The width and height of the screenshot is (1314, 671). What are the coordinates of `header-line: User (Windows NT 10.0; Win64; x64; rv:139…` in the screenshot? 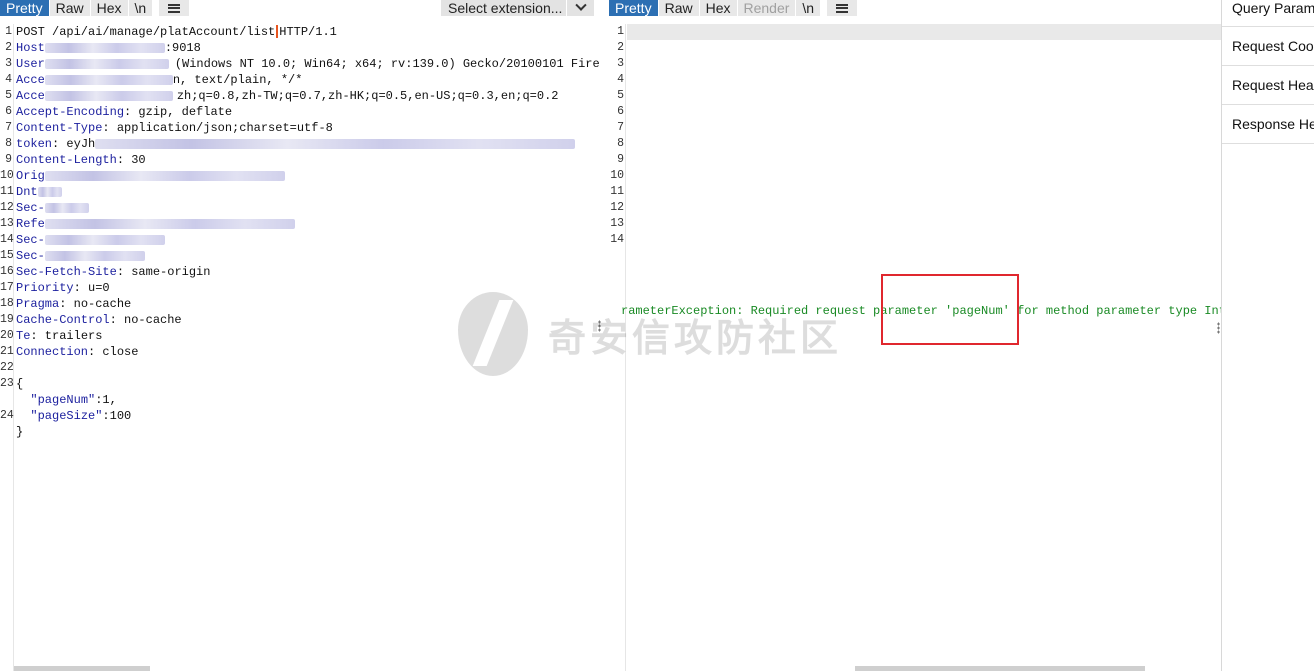 It's located at (308, 64).